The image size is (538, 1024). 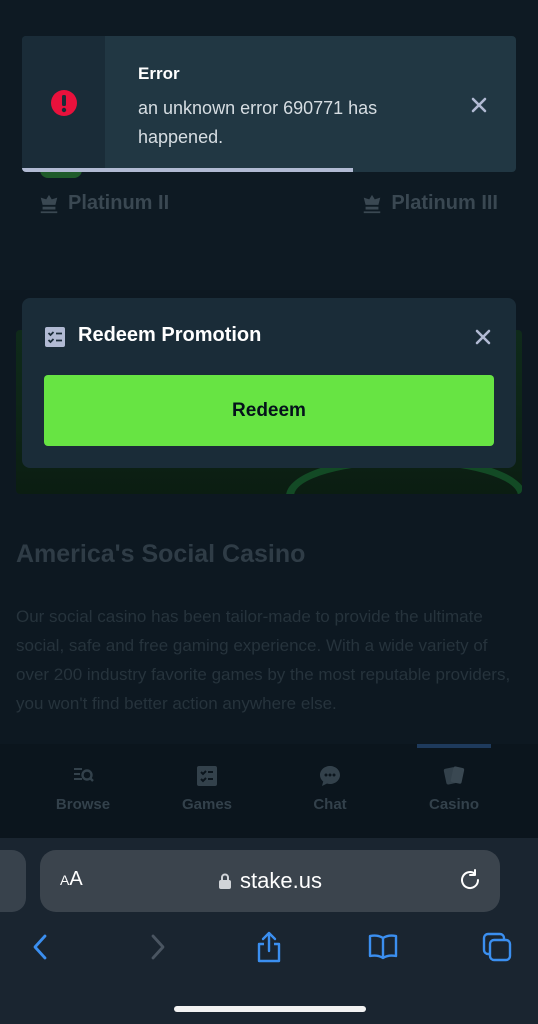 What do you see at coordinates (258, 122) in the screenshot?
I see `toast-message: an unknown error 690771 has happened.` at bounding box center [258, 122].